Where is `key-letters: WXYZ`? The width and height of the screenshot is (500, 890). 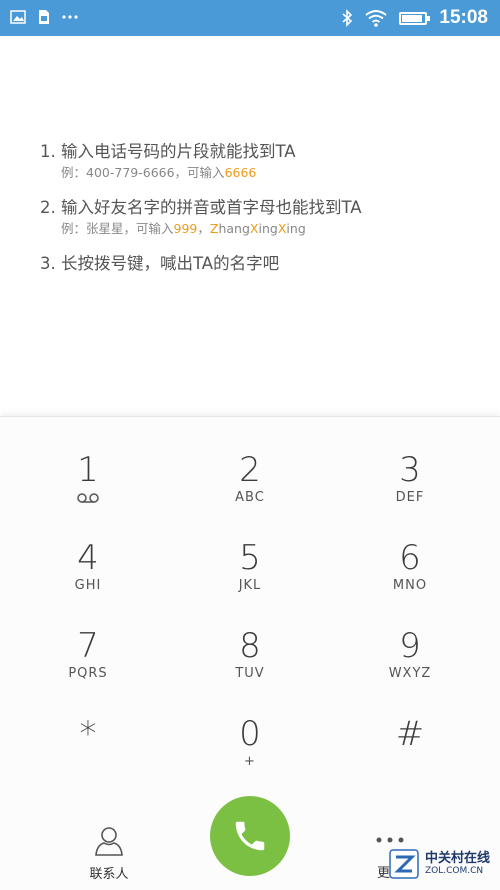 key-letters: WXYZ is located at coordinates (410, 673).